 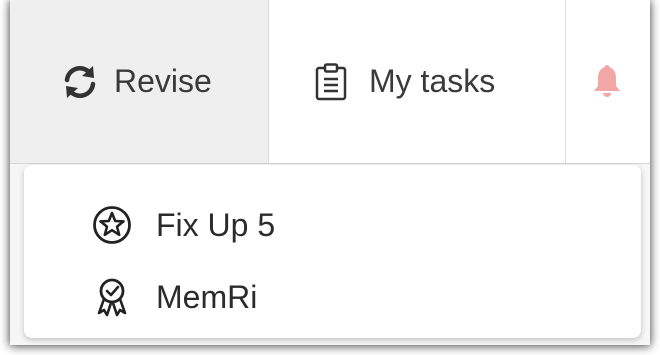 I want to click on bell-icon, so click(x=607, y=81).